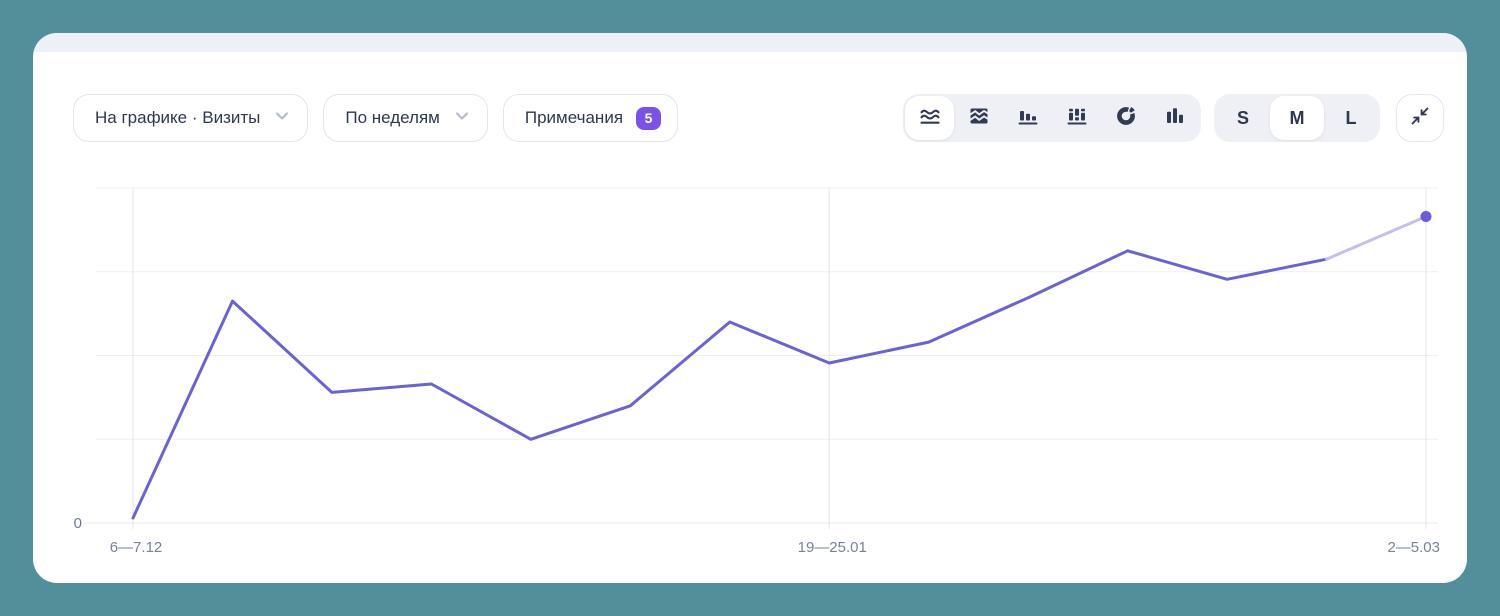 The image size is (1500, 616). I want to click on chart-type-line-button, so click(929, 118).